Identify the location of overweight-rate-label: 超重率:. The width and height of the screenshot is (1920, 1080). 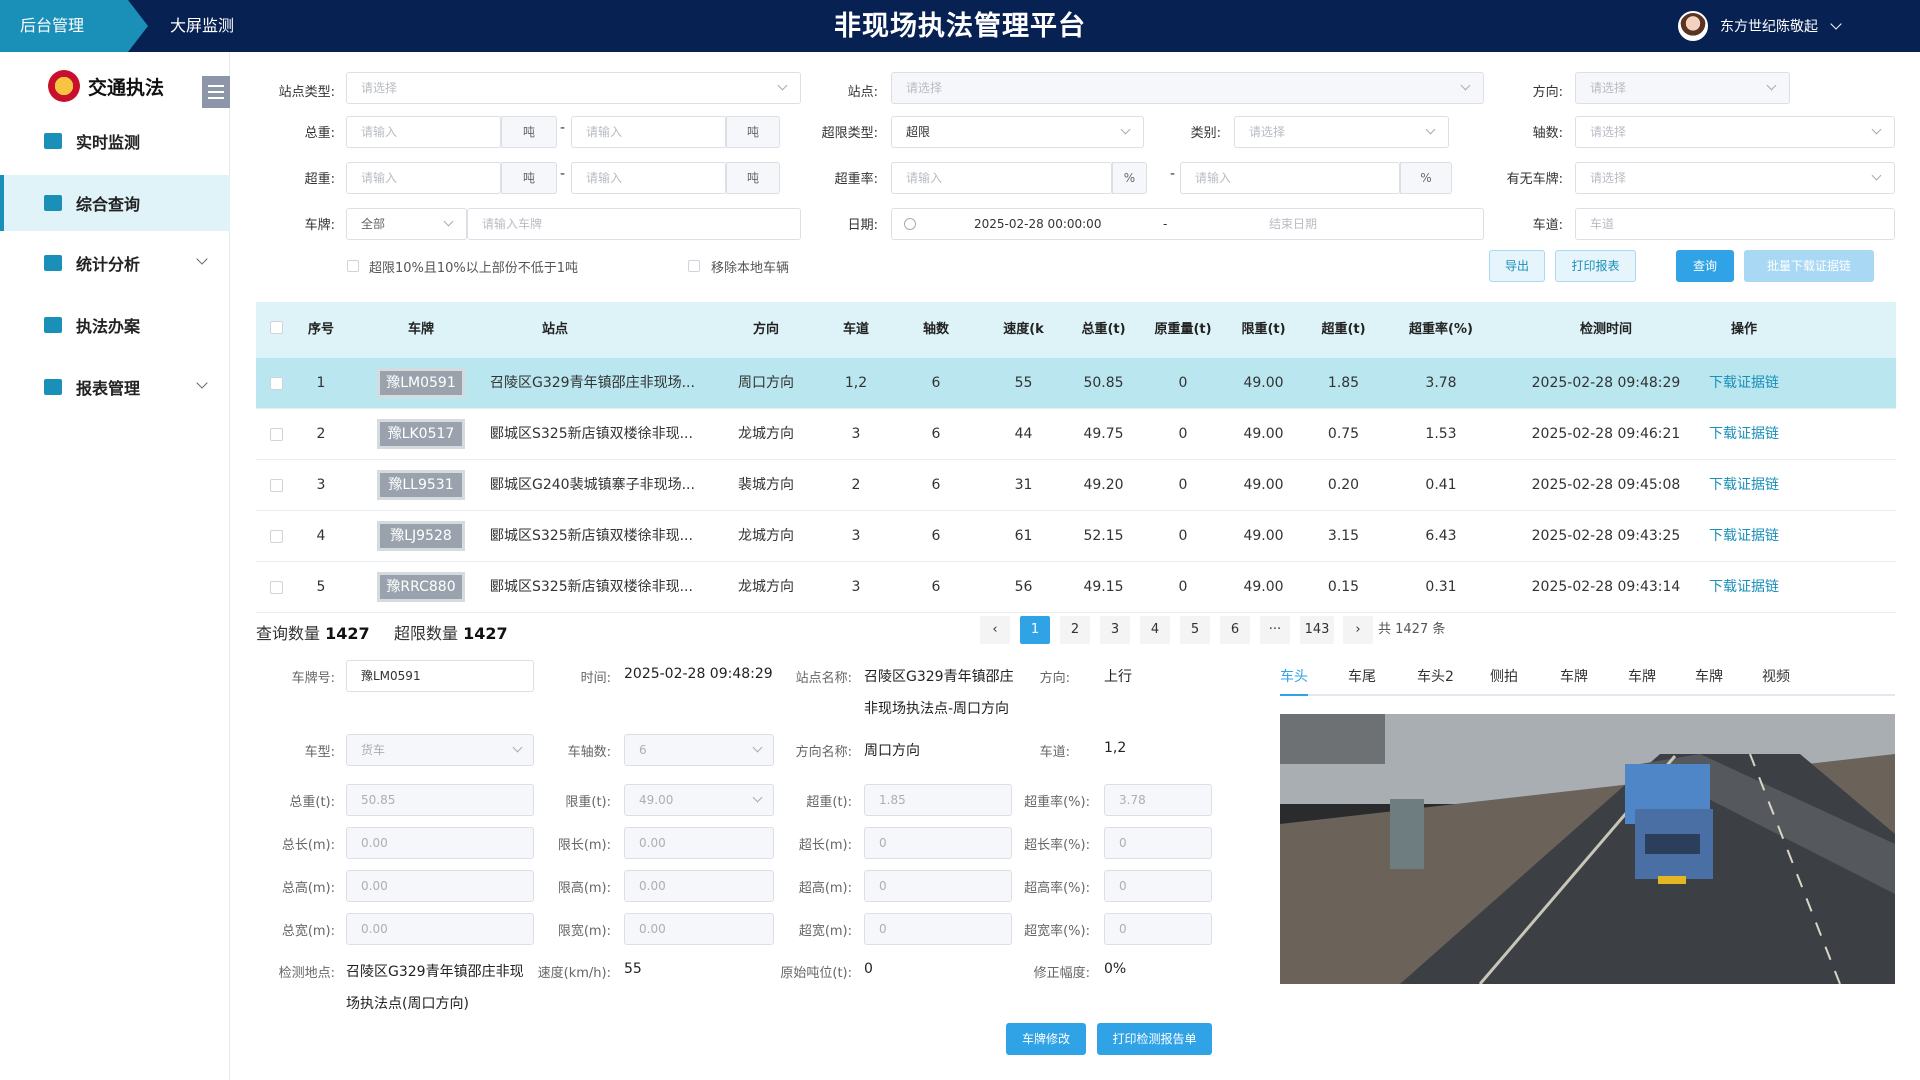
(856, 179).